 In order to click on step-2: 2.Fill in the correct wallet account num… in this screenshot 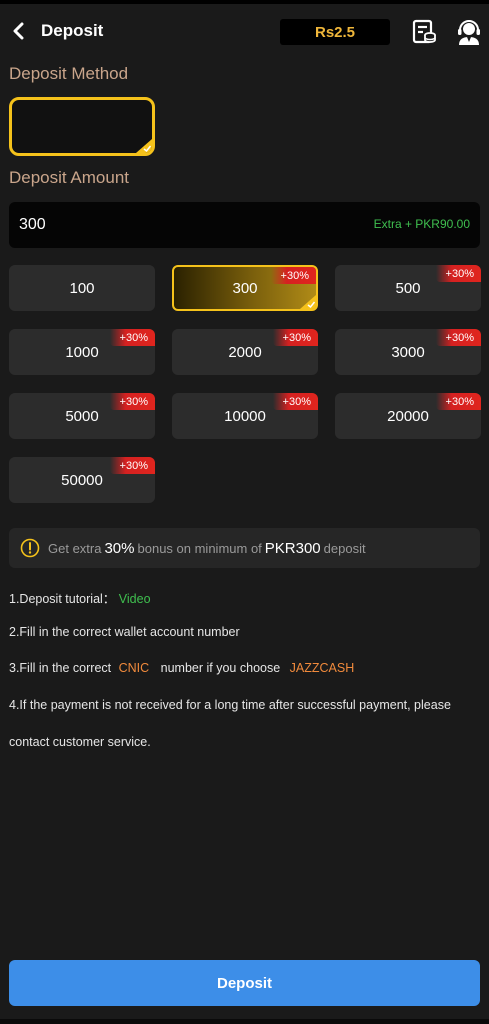, I will do `click(124, 632)`.